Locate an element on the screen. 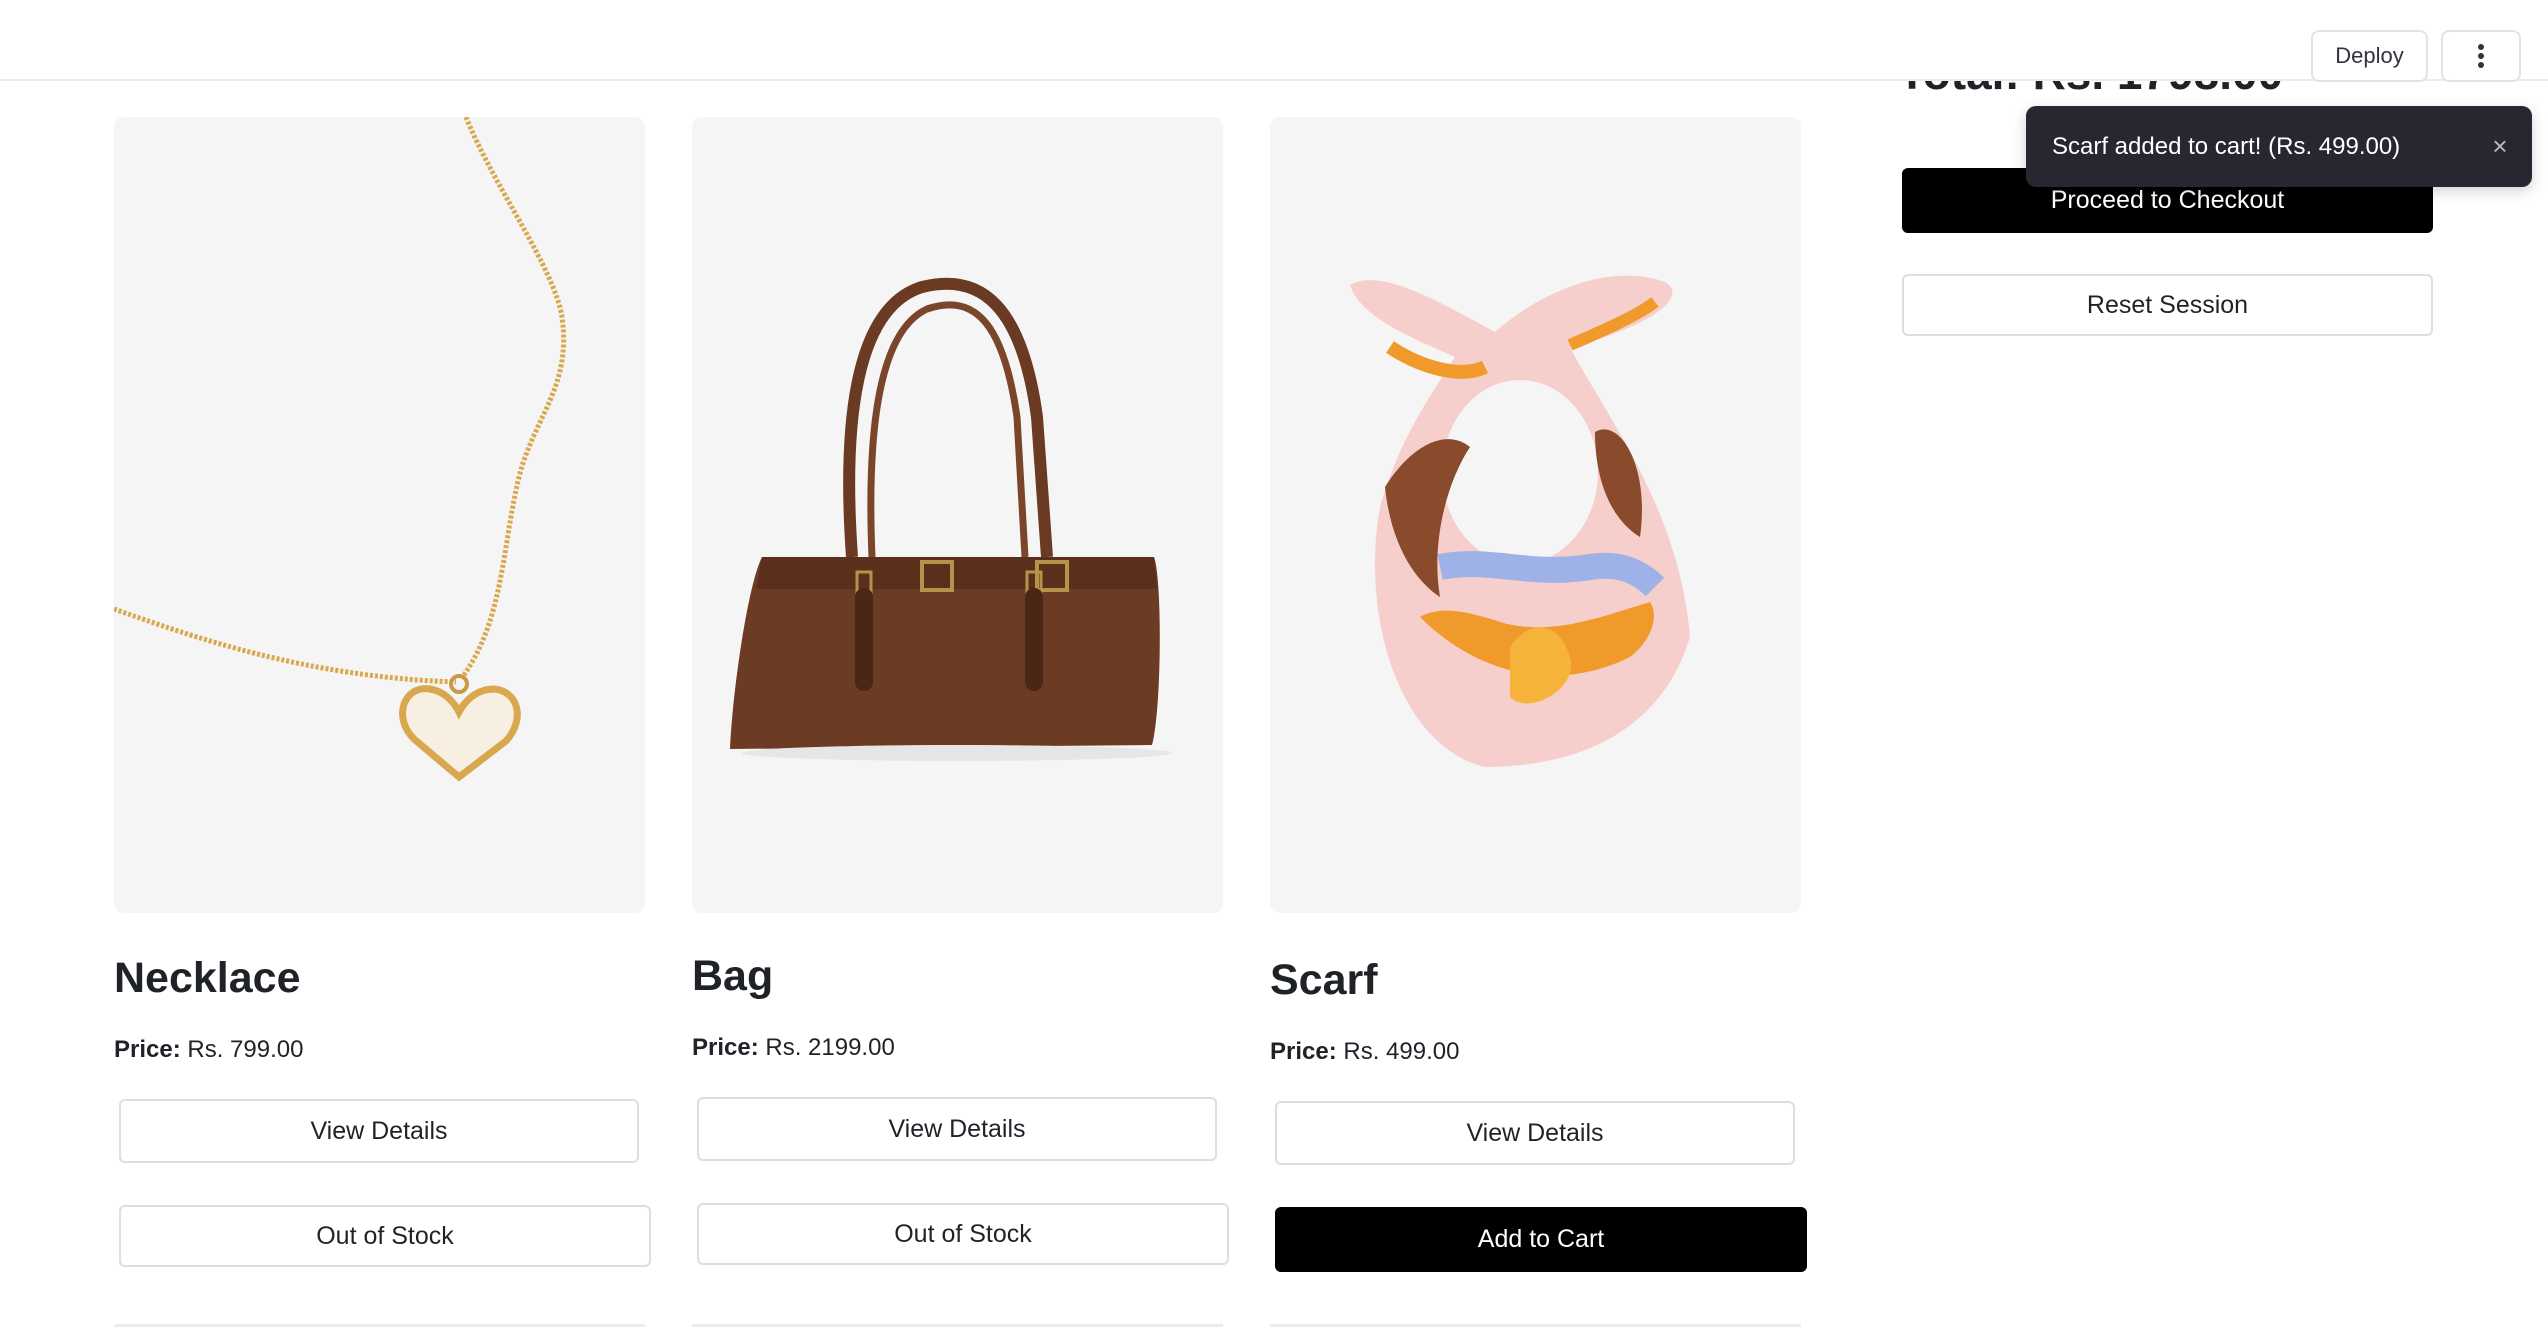  app-header: Deploy is located at coordinates (1274, 41).